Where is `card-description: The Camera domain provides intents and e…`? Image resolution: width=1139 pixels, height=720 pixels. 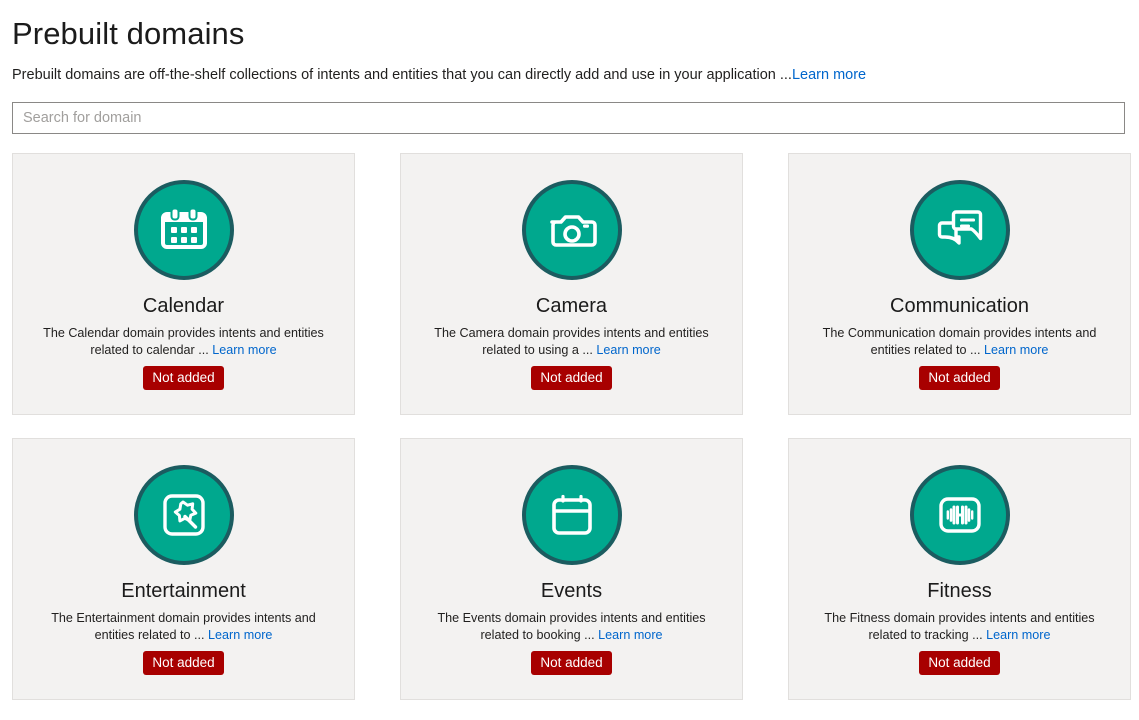
card-description: The Camera domain provides intents and e… is located at coordinates (572, 341).